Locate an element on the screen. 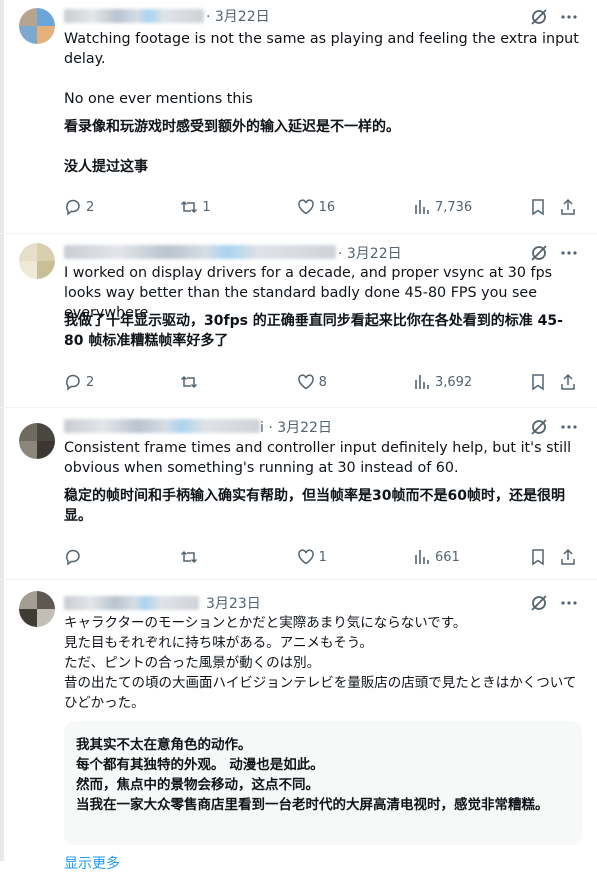 The height and width of the screenshot is (873, 597). like-count: 16 is located at coordinates (327, 207).